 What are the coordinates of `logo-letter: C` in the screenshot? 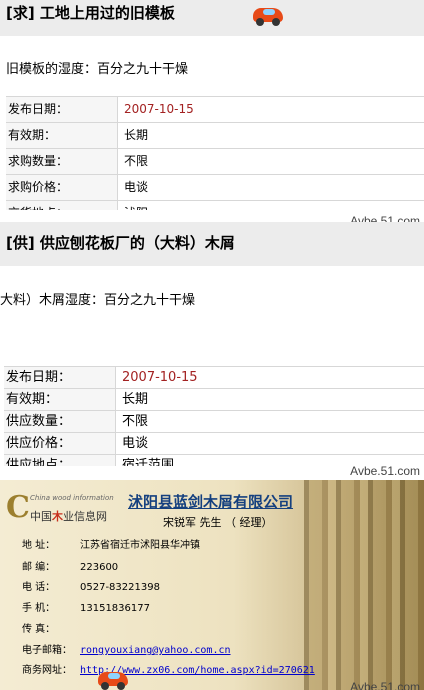 It's located at (18, 507).